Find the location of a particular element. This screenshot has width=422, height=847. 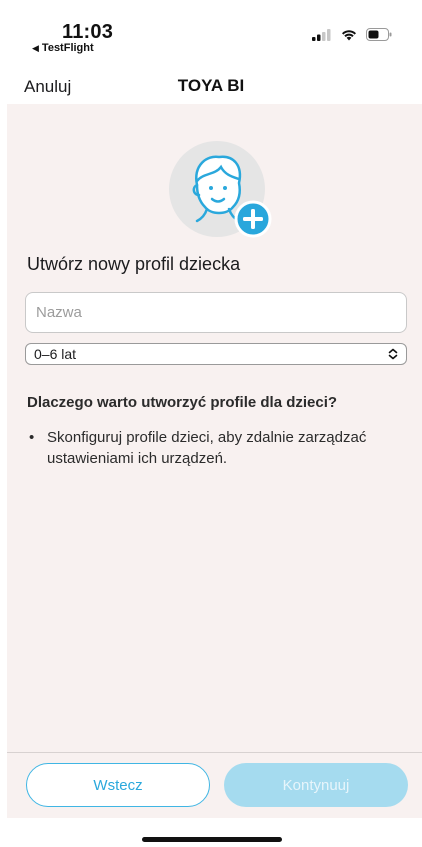

footer-actions: Wstecz Kontynuuj is located at coordinates (214, 785).